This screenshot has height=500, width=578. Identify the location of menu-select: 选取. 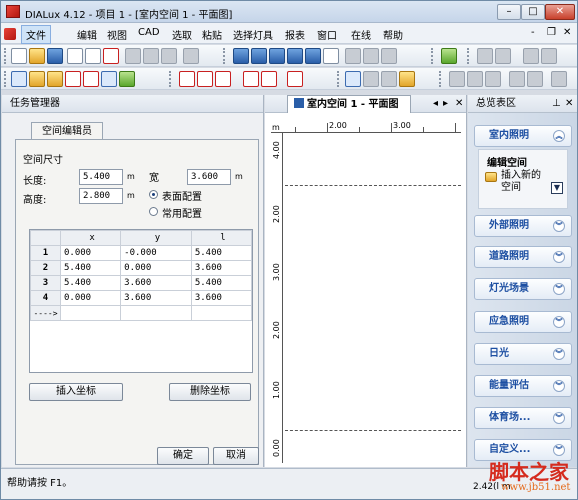
(182, 34).